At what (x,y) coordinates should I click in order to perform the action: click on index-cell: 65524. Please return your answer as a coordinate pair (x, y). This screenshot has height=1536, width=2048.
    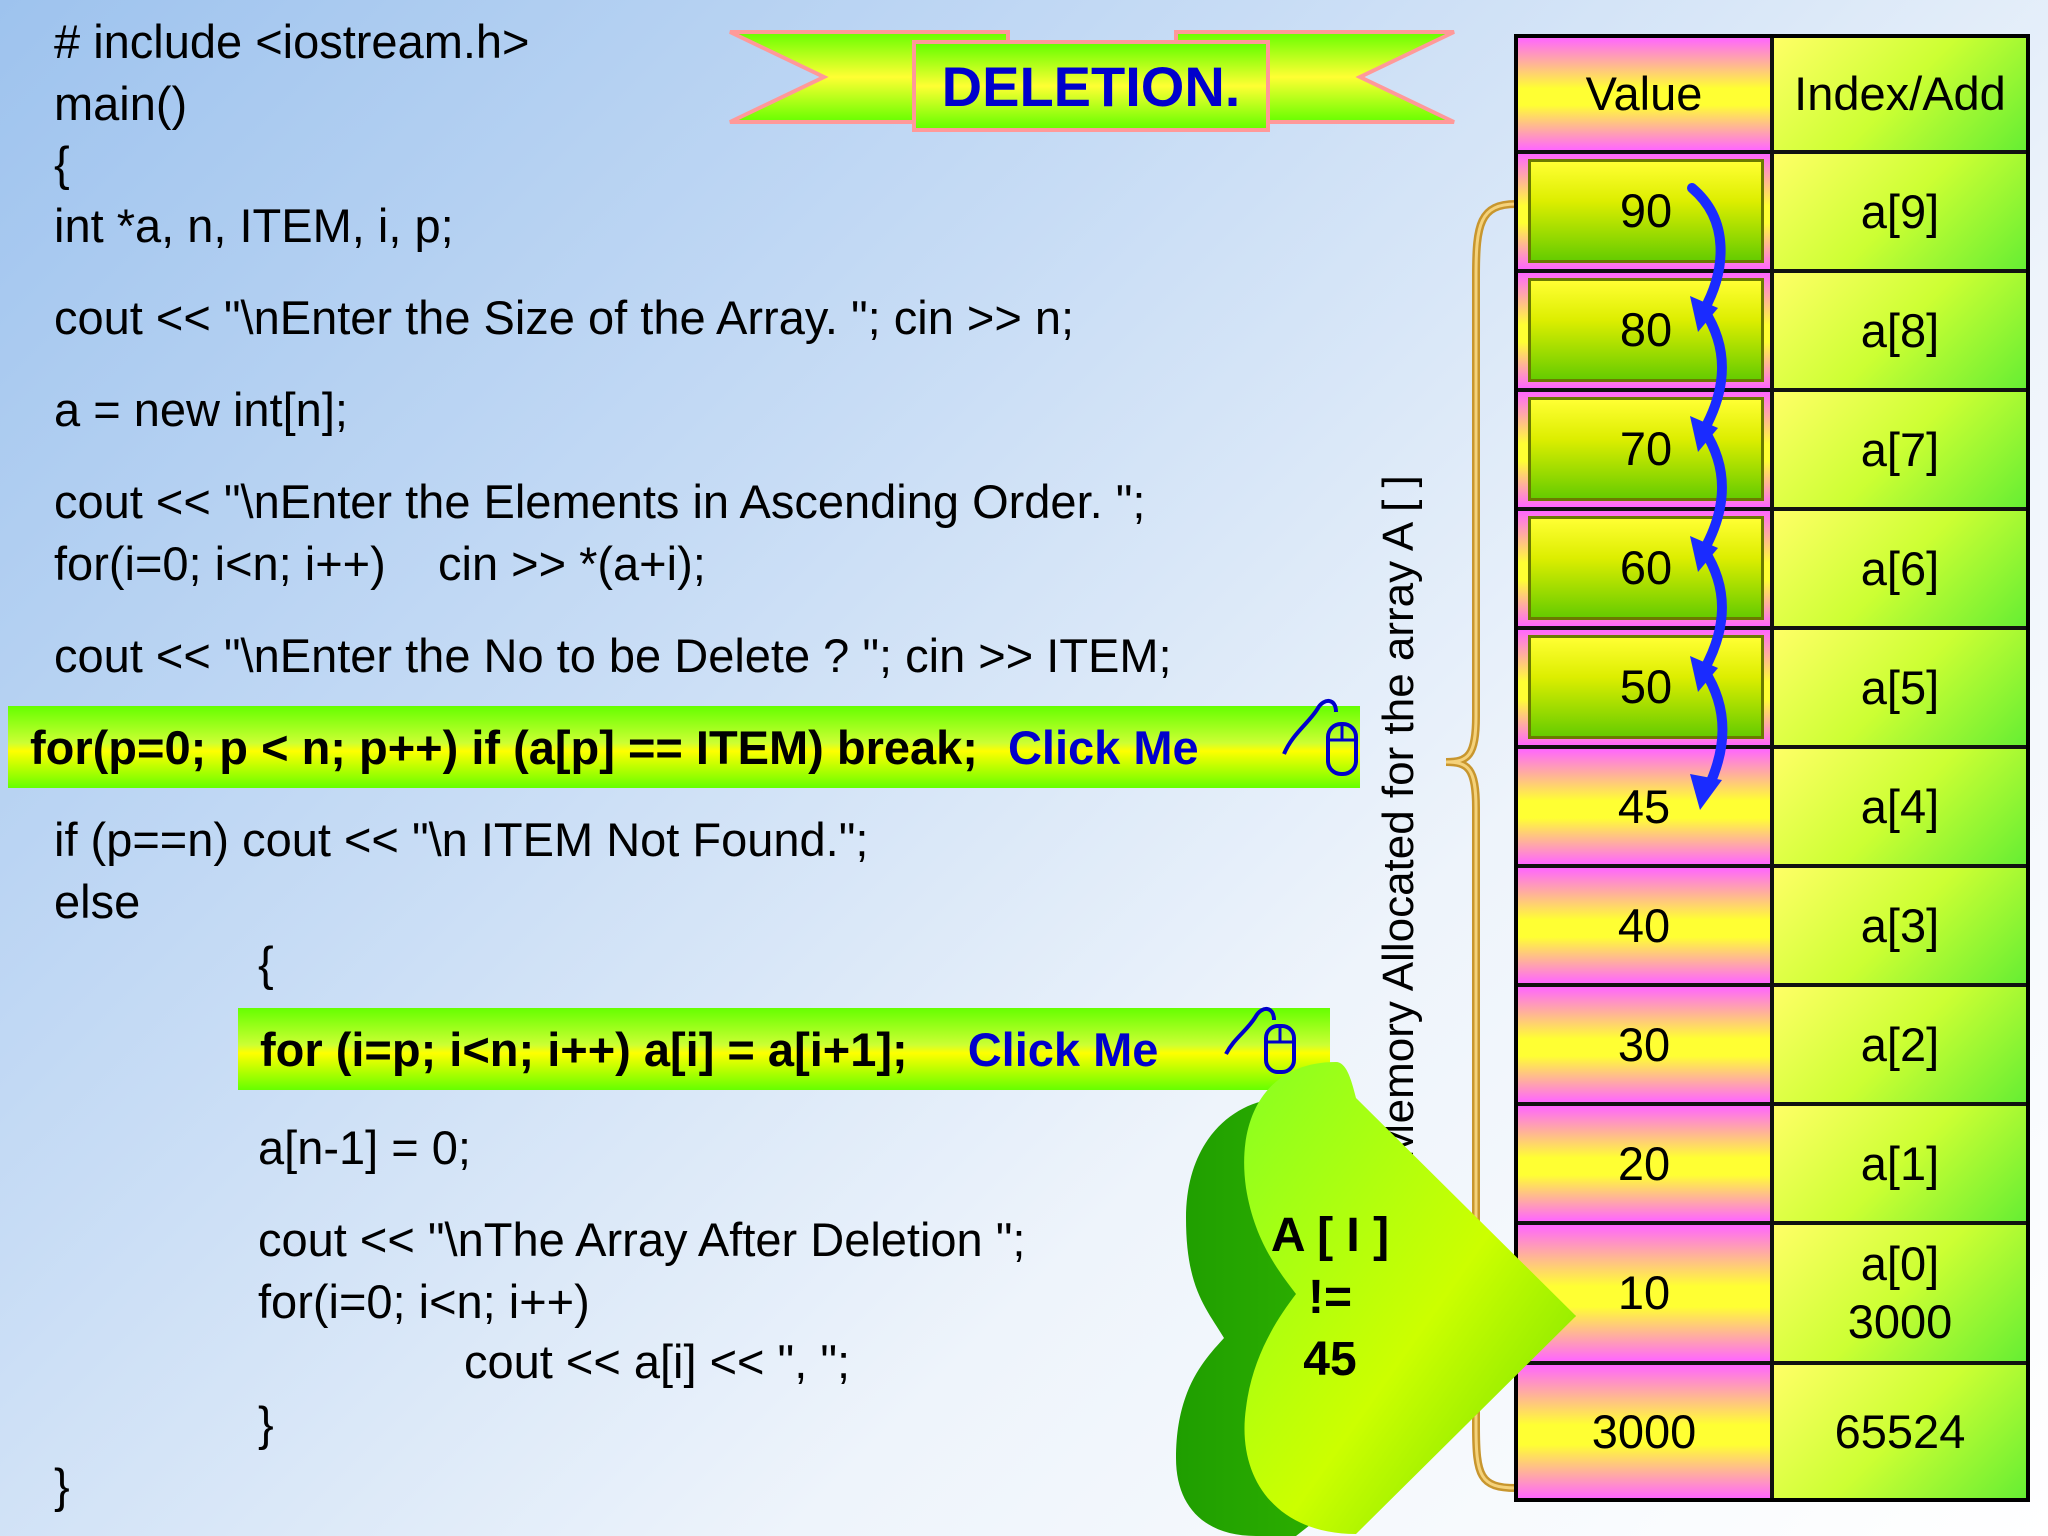
    Looking at the image, I should click on (1900, 1431).